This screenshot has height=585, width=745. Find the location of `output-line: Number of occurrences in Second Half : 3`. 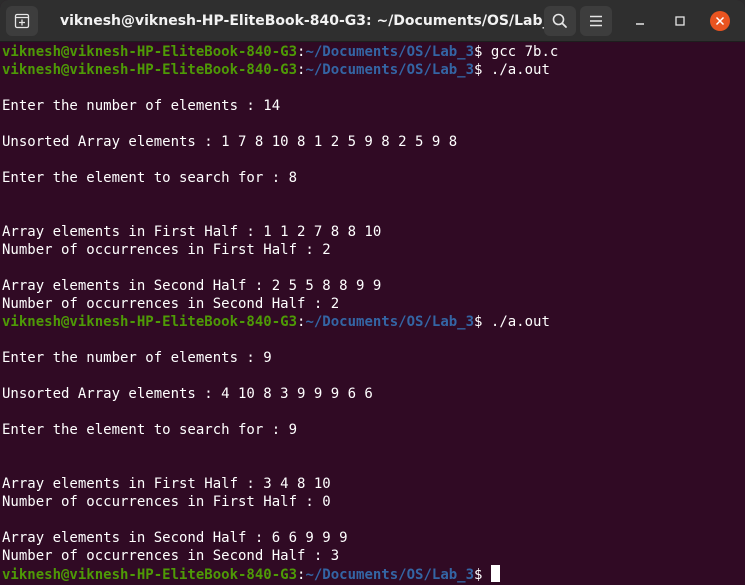

output-line: Number of occurrences in Second Half : 3 is located at coordinates (171, 556).